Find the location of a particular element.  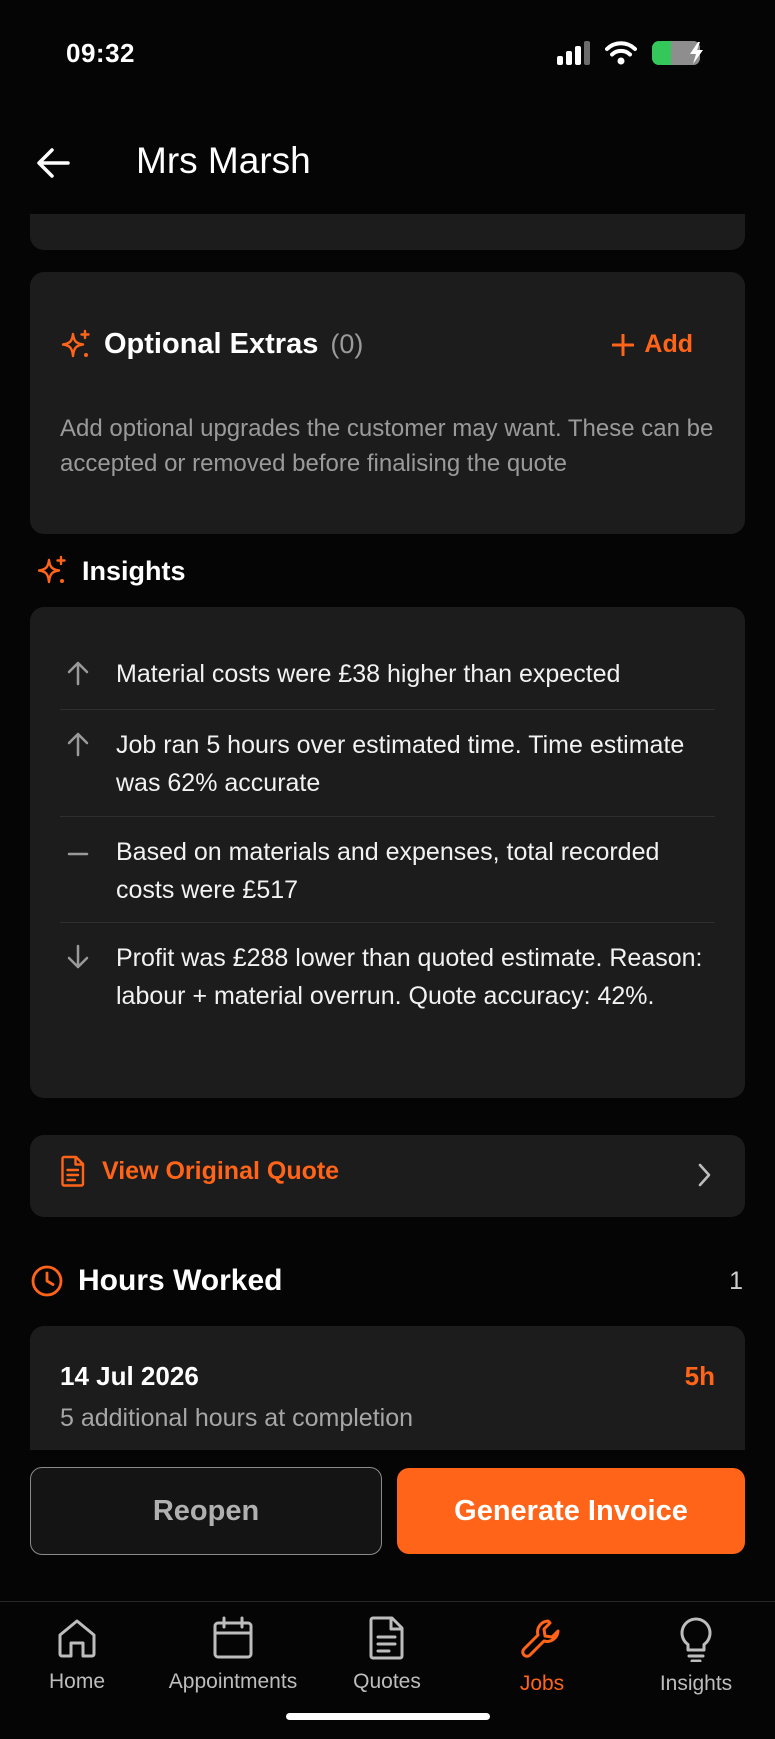

reopen-button: Reopen is located at coordinates (206, 1511).